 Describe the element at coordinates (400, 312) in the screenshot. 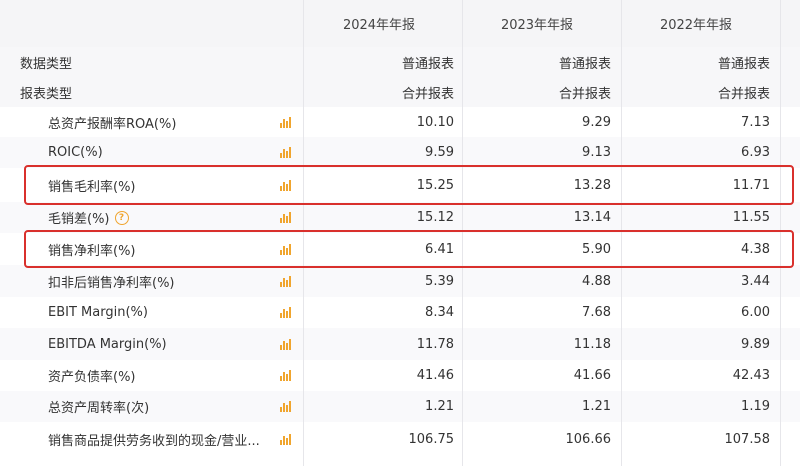

I see `table-row: EBIT Margin(%) 8.34 7.68 6.00` at that location.